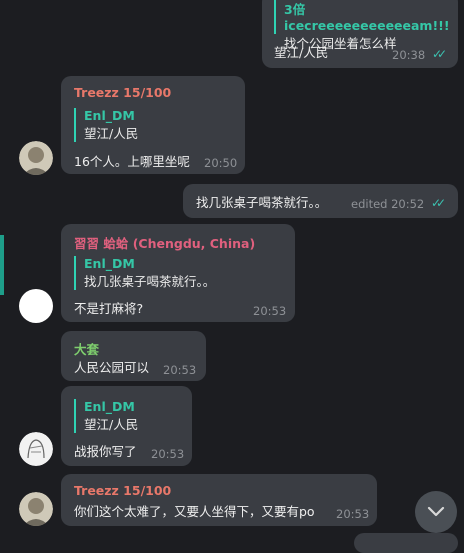  What do you see at coordinates (150, 281) in the screenshot?
I see `quote-text: 找几张桌子喝茶就行。。` at bounding box center [150, 281].